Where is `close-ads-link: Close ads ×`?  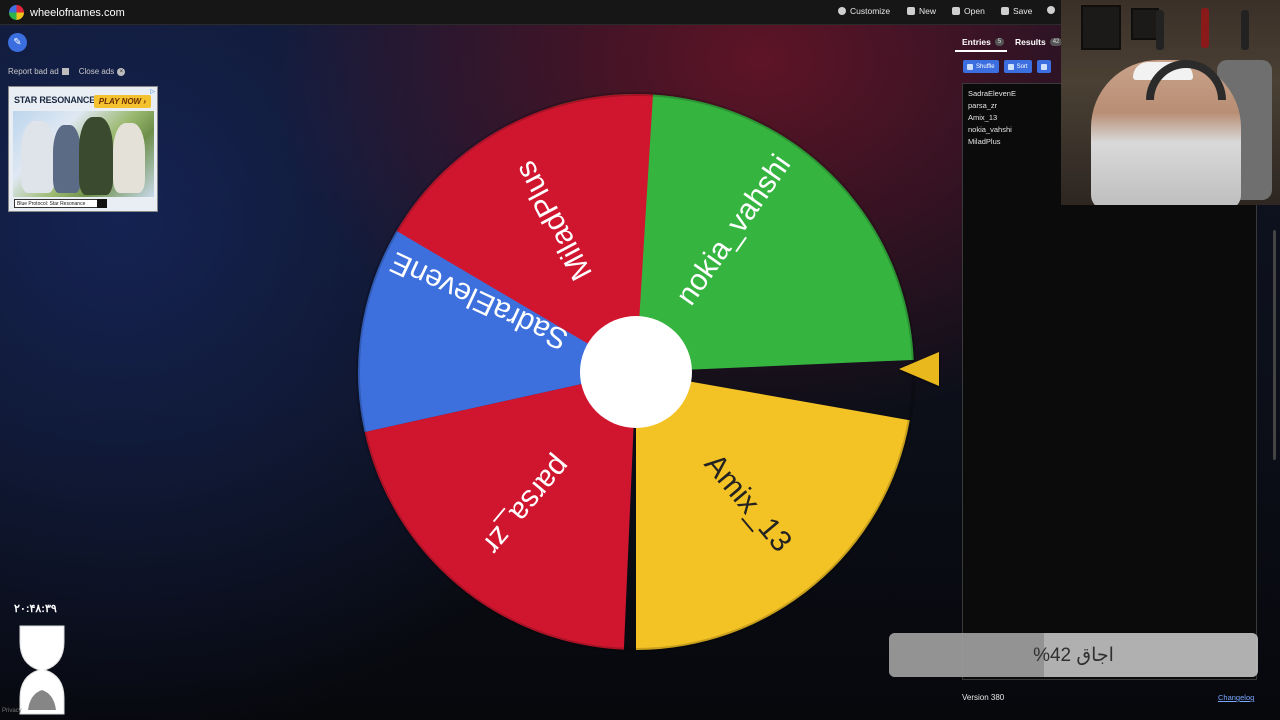
close-ads-link: Close ads × is located at coordinates (102, 71).